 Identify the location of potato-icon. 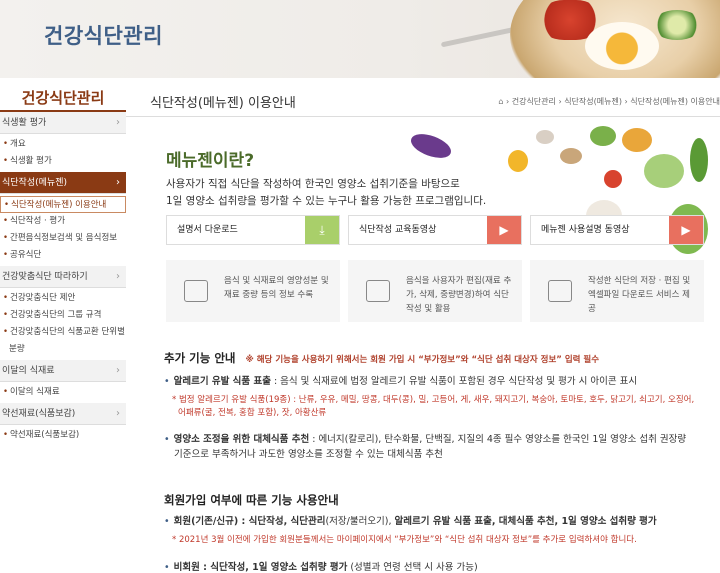
(571, 156).